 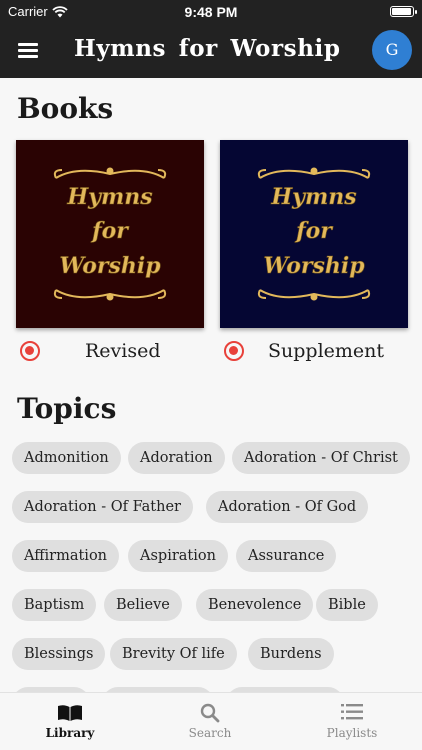 I want to click on tab-playlists: Playlists, so click(x=352, y=721).